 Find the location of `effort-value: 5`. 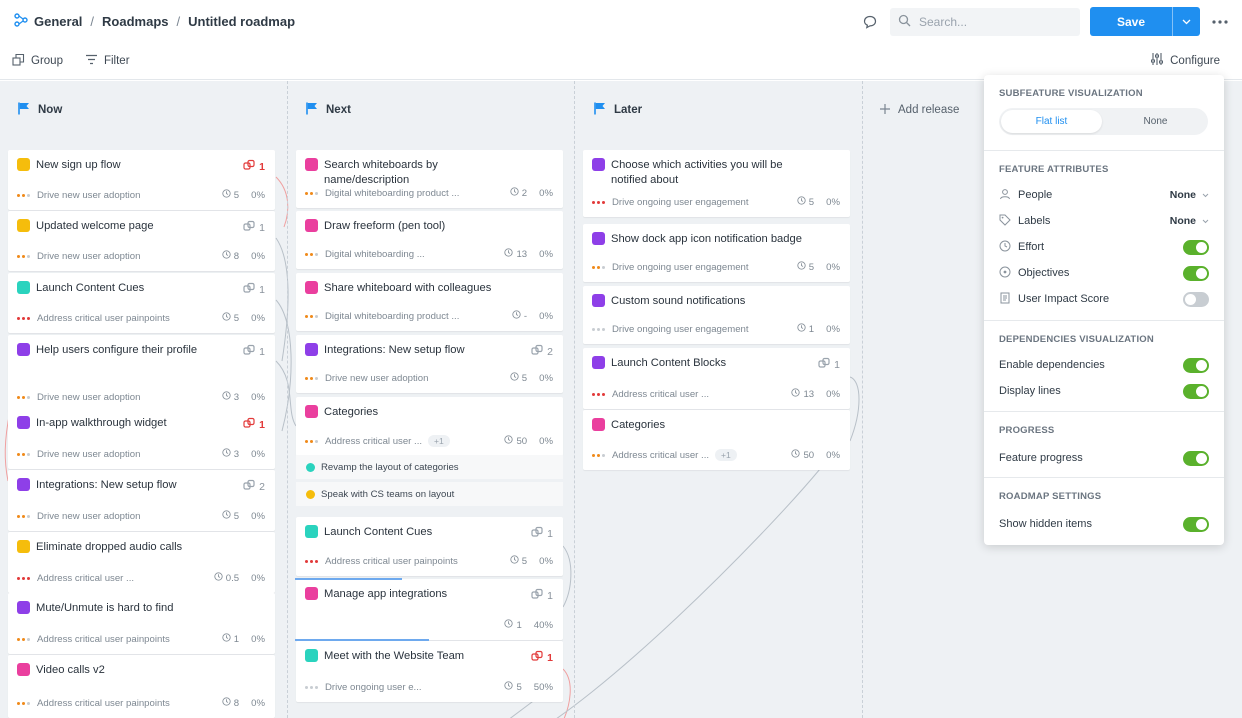

effort-value: 5 is located at coordinates (230, 195).